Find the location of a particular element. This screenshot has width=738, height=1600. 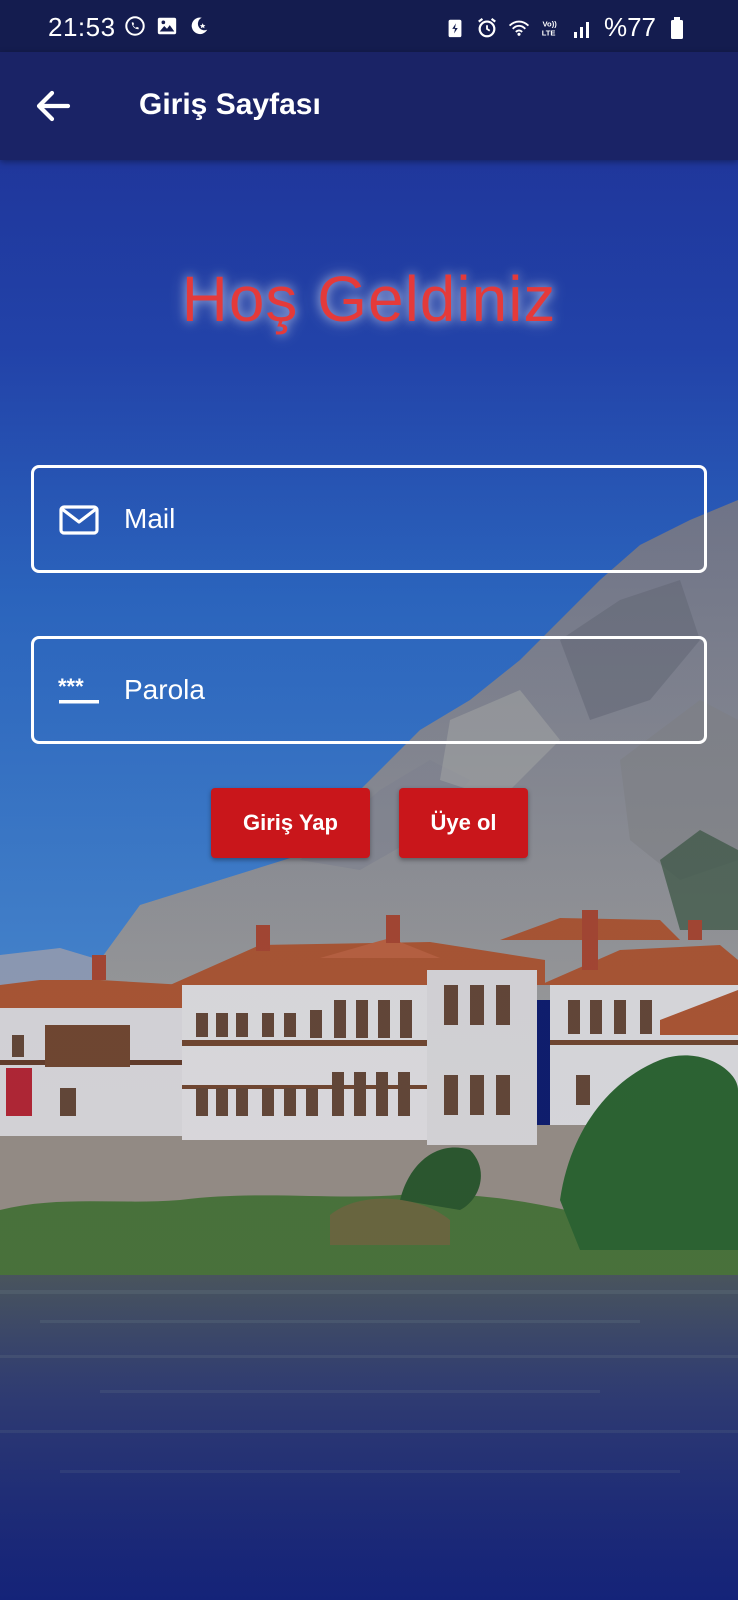

password-input is located at coordinates (404, 690).